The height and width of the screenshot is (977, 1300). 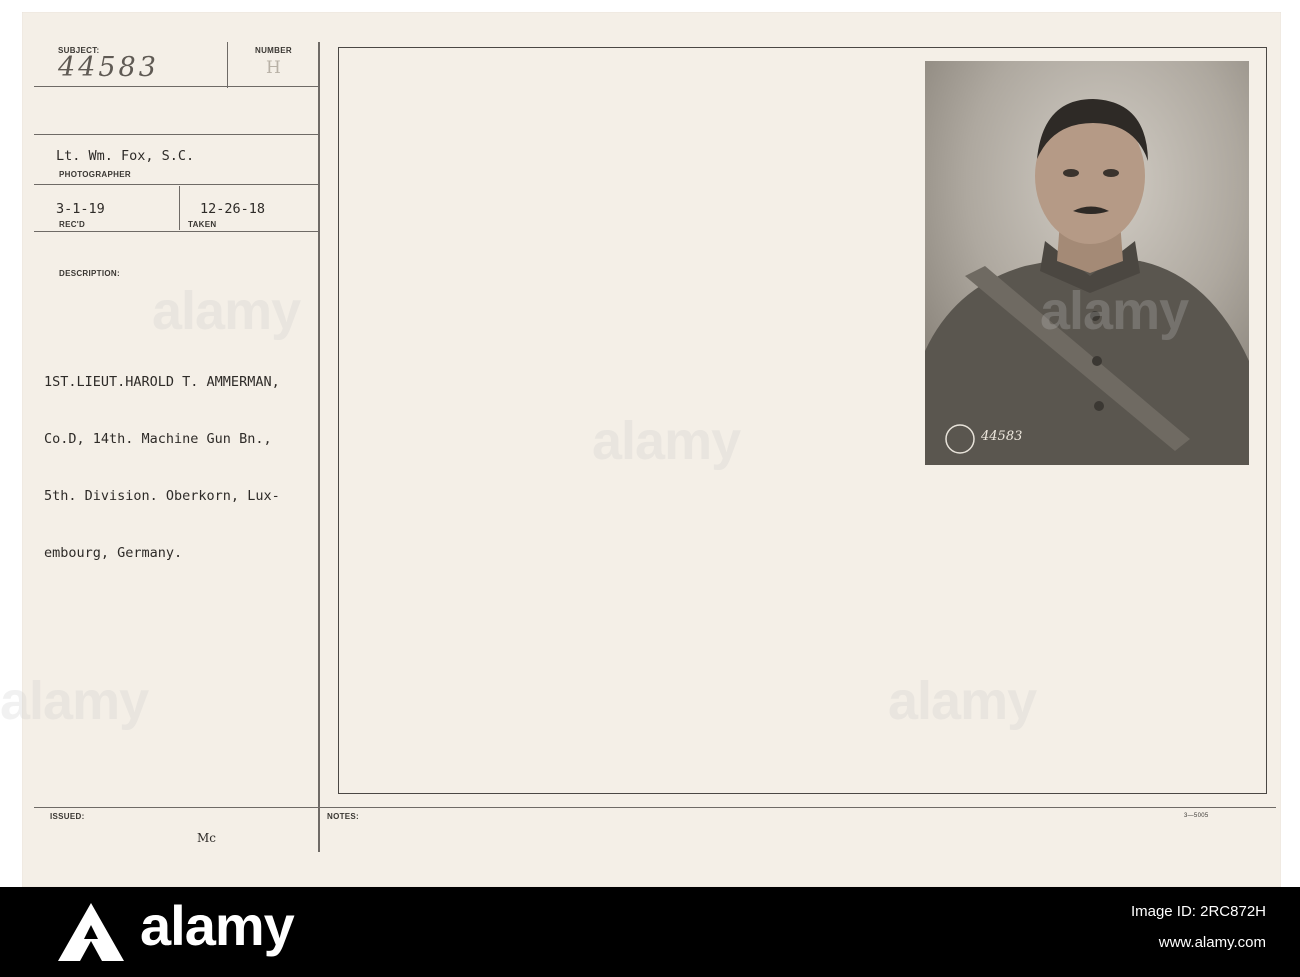 What do you see at coordinates (1212, 942) in the screenshot?
I see `footer-site: www.alamy.com` at bounding box center [1212, 942].